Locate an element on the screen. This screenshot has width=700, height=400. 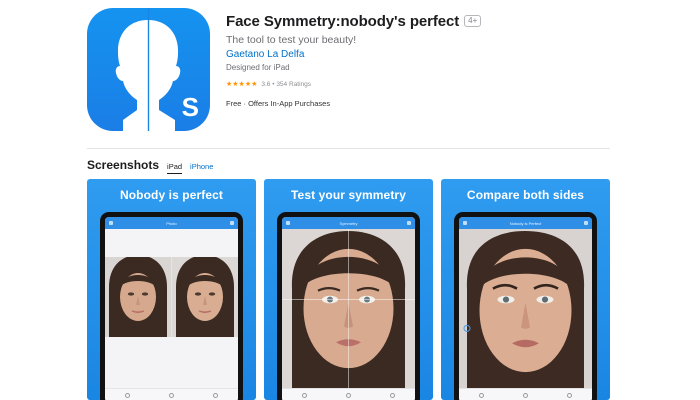
app-nav-bar: Nobody is Perfect is located at coordinates (525, 223).